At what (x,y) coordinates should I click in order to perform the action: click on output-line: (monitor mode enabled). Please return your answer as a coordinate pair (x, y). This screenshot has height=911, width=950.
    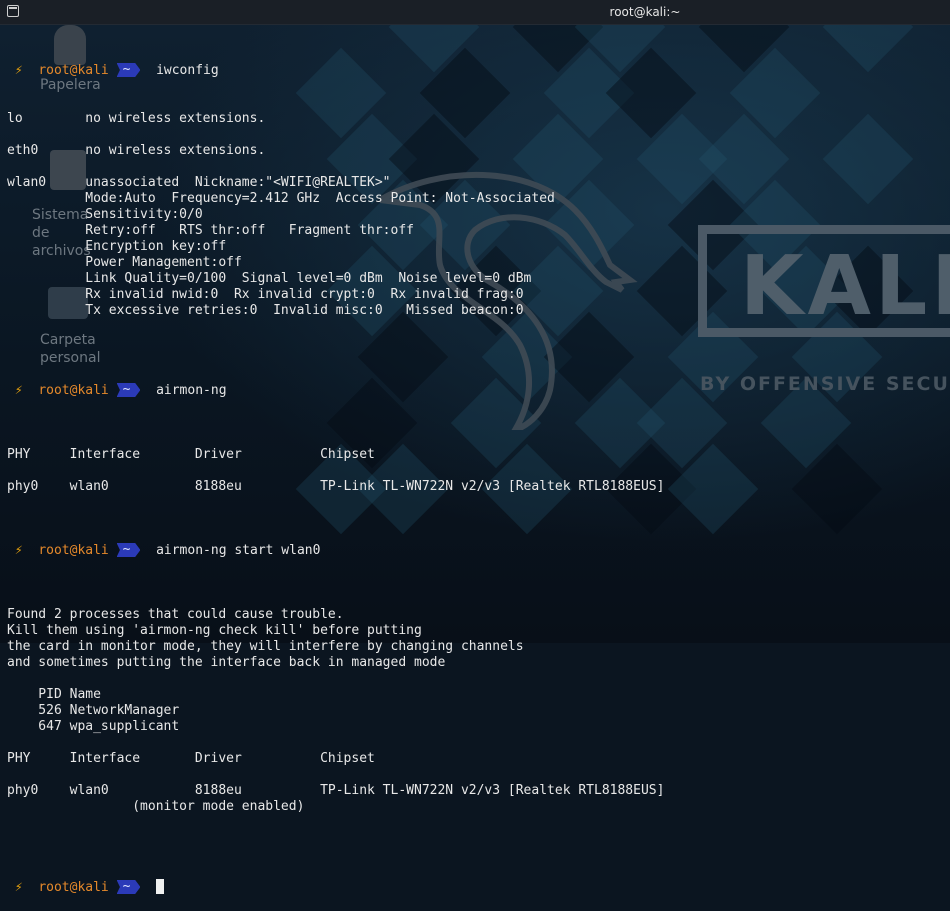
    Looking at the image, I should click on (156, 806).